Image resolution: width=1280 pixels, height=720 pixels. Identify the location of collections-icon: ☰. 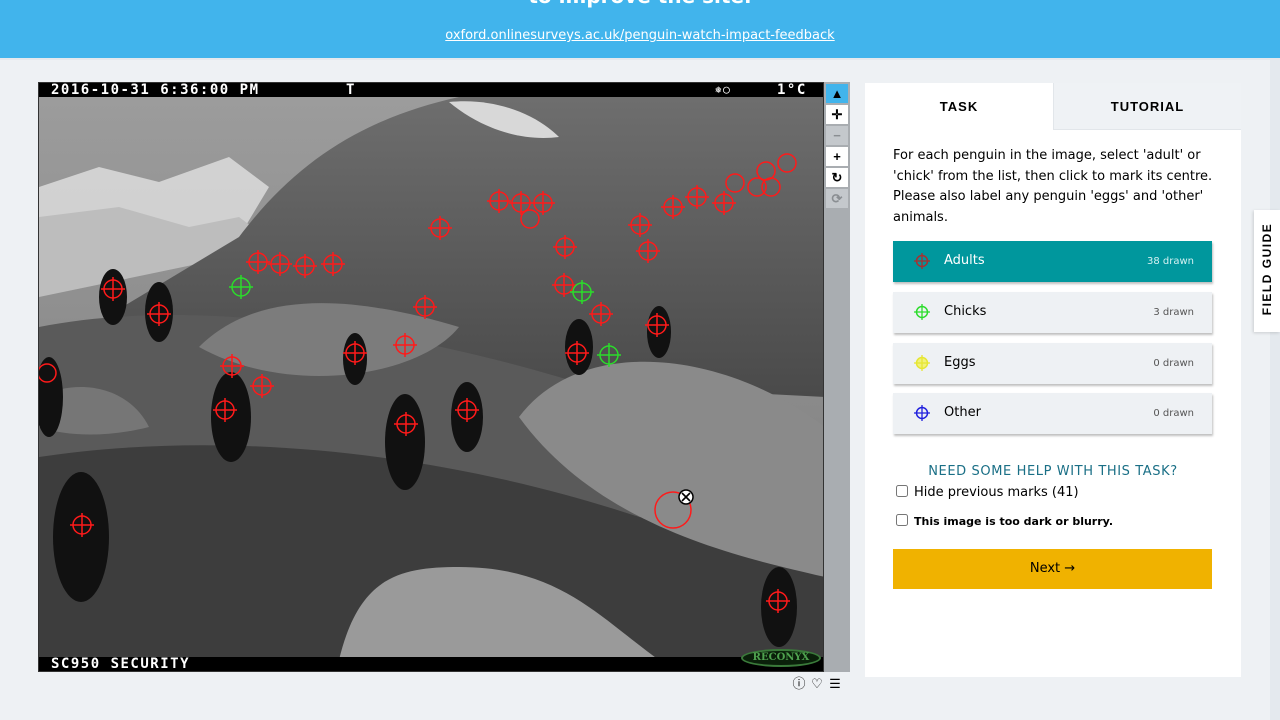
(835, 684).